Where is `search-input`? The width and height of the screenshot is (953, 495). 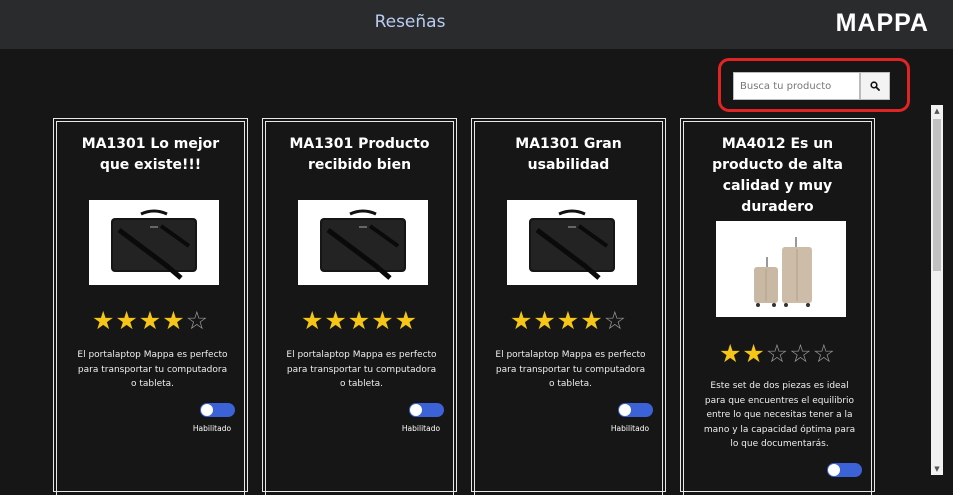 search-input is located at coordinates (796, 86).